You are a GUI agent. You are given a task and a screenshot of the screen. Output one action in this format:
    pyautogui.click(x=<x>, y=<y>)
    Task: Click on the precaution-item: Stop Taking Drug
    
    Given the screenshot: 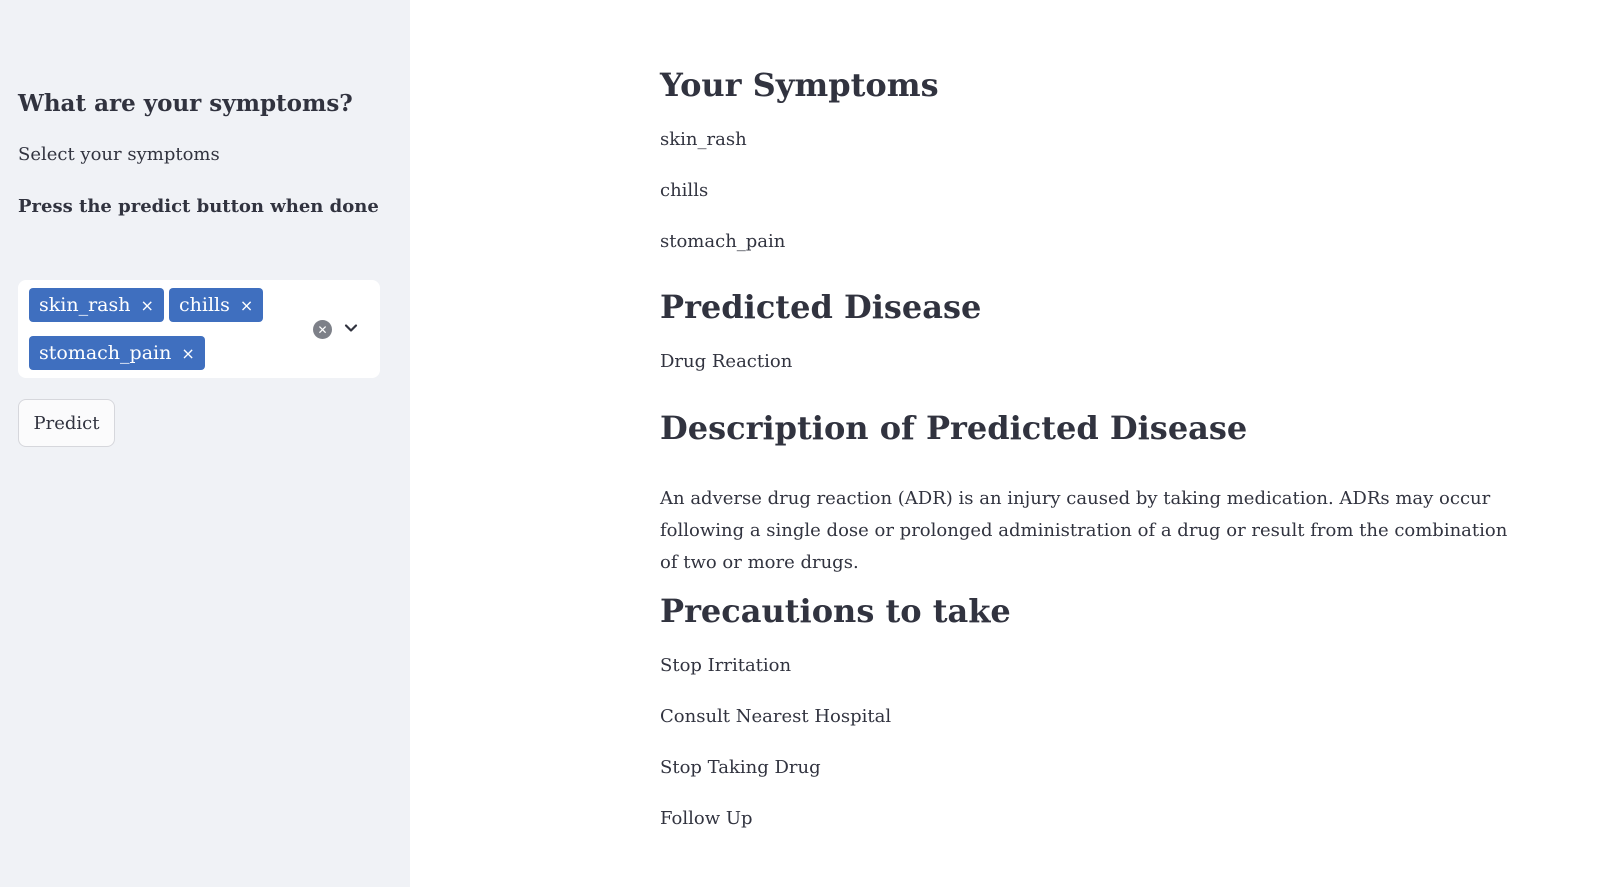 What is the action you would take?
    pyautogui.click(x=740, y=767)
    